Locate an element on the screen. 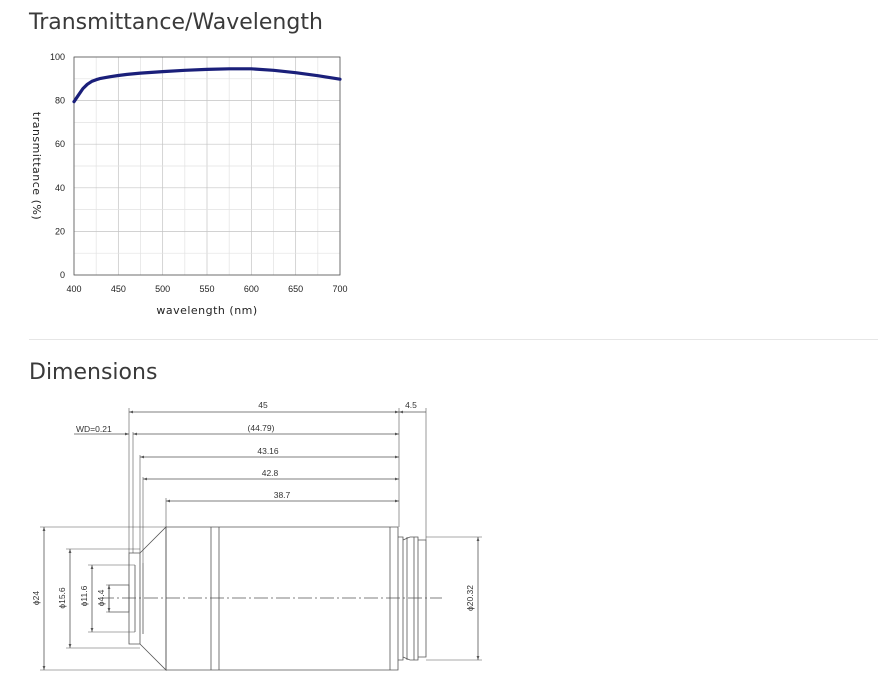 This screenshot has height=699, width=878. y-tick-label: 100 is located at coordinates (57, 57).